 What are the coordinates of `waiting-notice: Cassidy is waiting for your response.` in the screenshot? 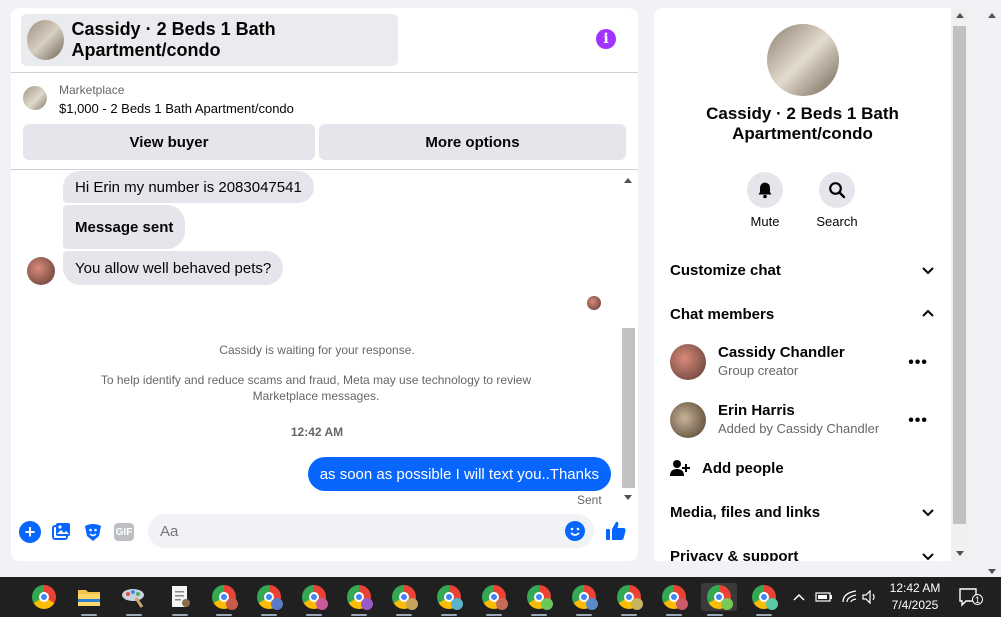 It's located at (317, 350).